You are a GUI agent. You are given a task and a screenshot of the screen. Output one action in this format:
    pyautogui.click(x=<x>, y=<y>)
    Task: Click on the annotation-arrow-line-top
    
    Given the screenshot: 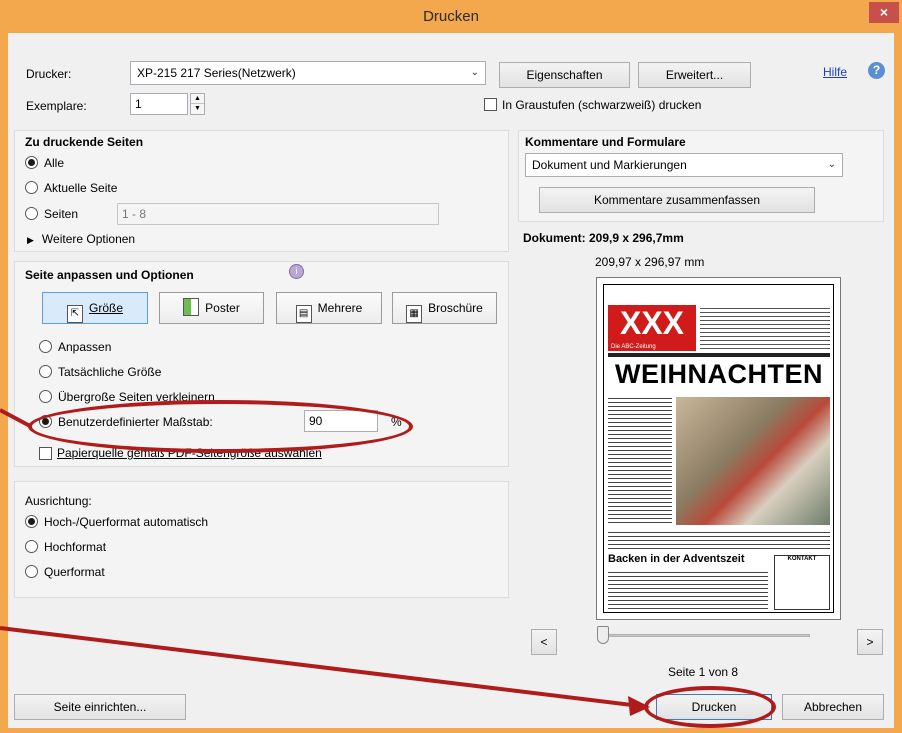 What is the action you would take?
    pyautogui.click(x=15, y=418)
    